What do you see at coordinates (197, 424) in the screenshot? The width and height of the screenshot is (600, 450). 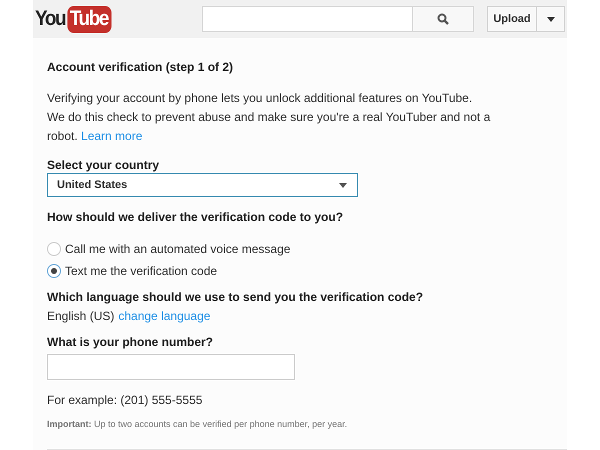 I see `important-note: Important: Up to two accounts can be verified per phone number, per year.` at bounding box center [197, 424].